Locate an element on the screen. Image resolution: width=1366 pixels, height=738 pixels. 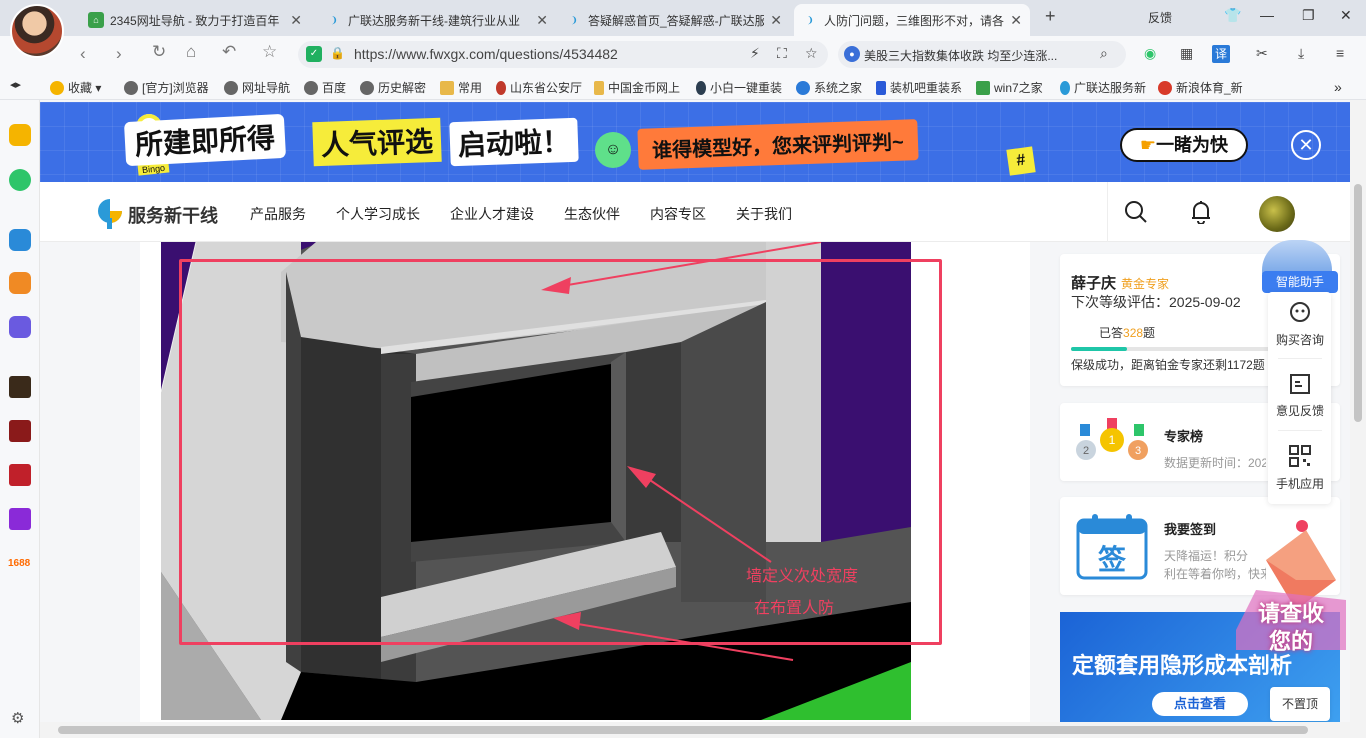
tab-current-question: ❩ 人防门问题，三维图形不对，请各 ✕ is located at coordinates (912, 20).